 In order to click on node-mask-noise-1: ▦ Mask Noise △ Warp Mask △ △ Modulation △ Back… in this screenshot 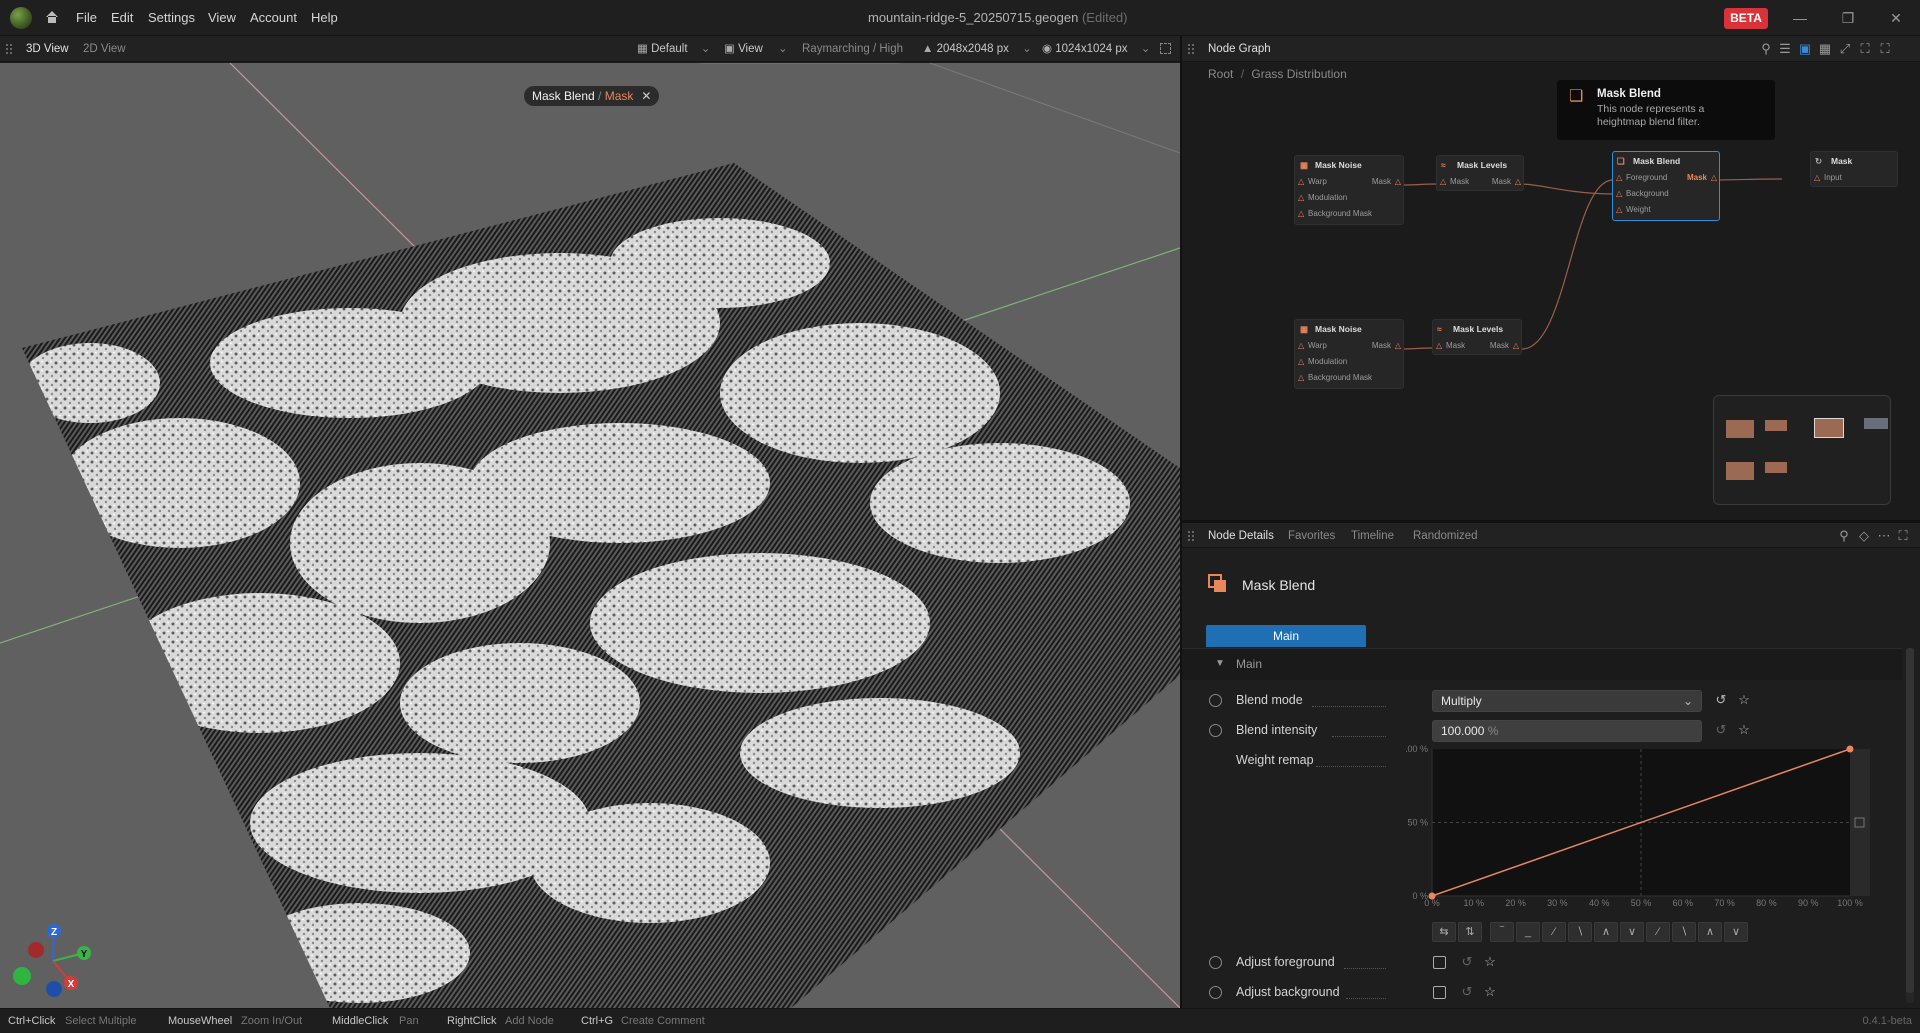, I will do `click(1349, 190)`.